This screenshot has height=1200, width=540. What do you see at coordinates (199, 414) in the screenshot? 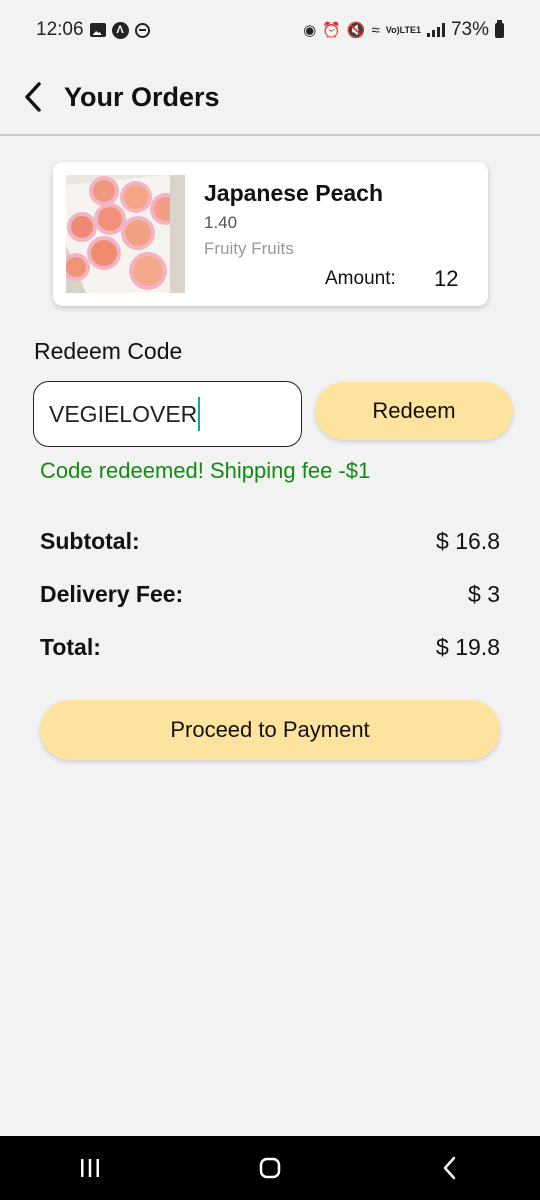
I see `text-caret` at bounding box center [199, 414].